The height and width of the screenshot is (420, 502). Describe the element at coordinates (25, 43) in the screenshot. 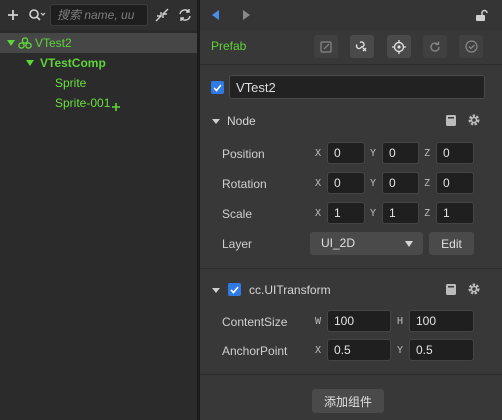

I see `scene-node-icon` at that location.